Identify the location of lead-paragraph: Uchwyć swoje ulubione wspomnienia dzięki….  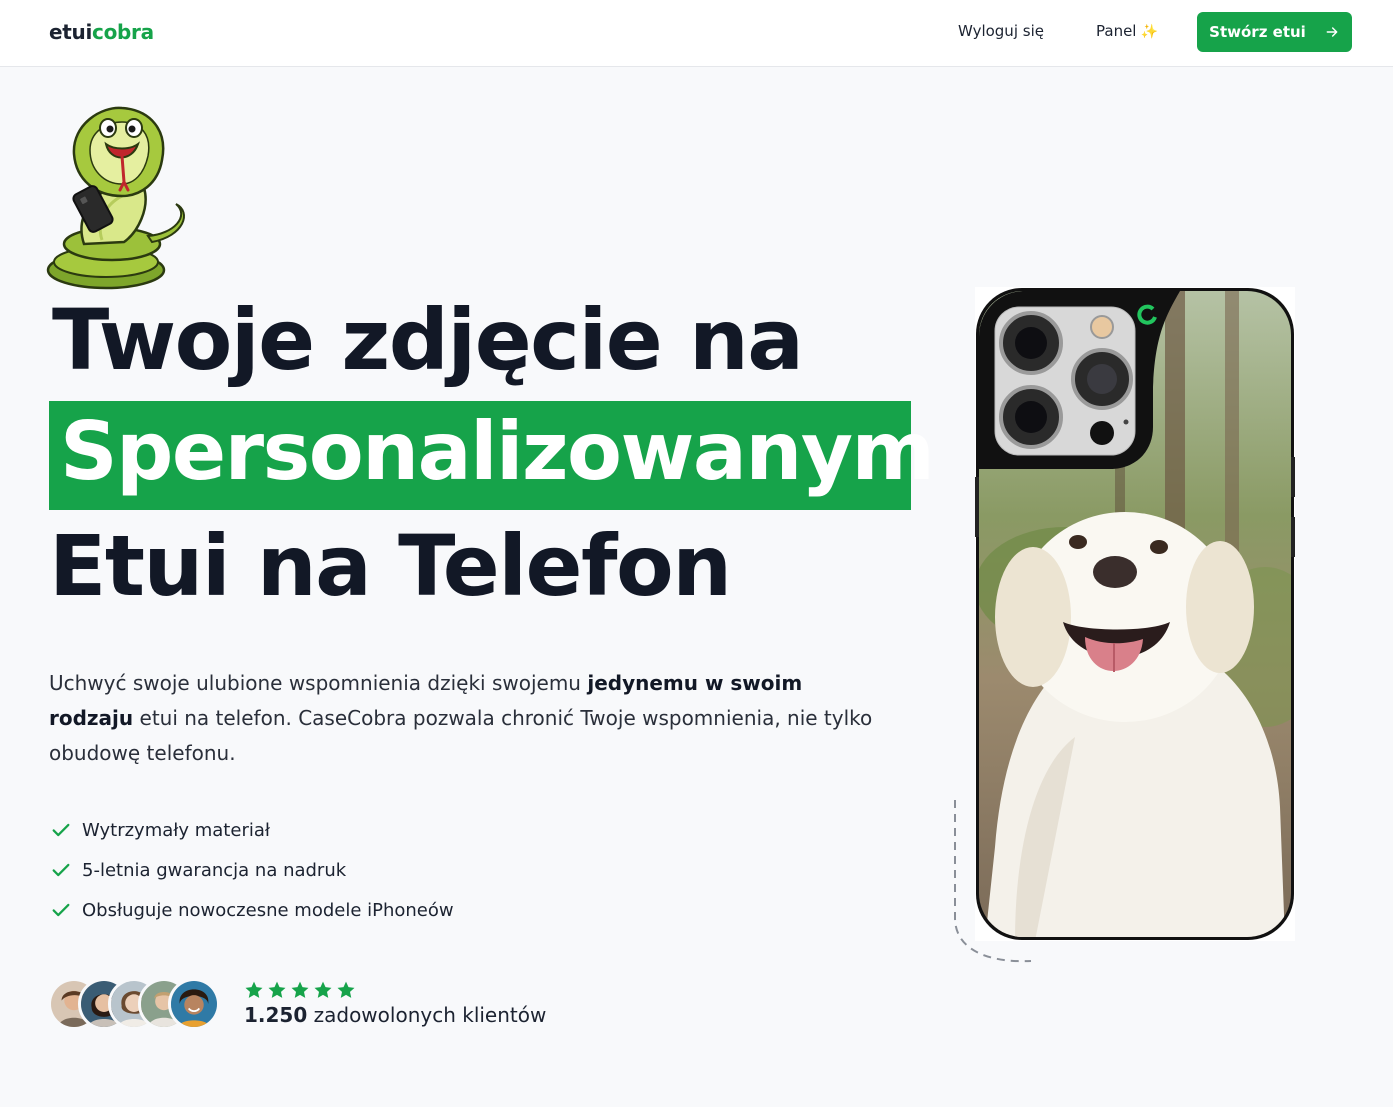
(464, 718).